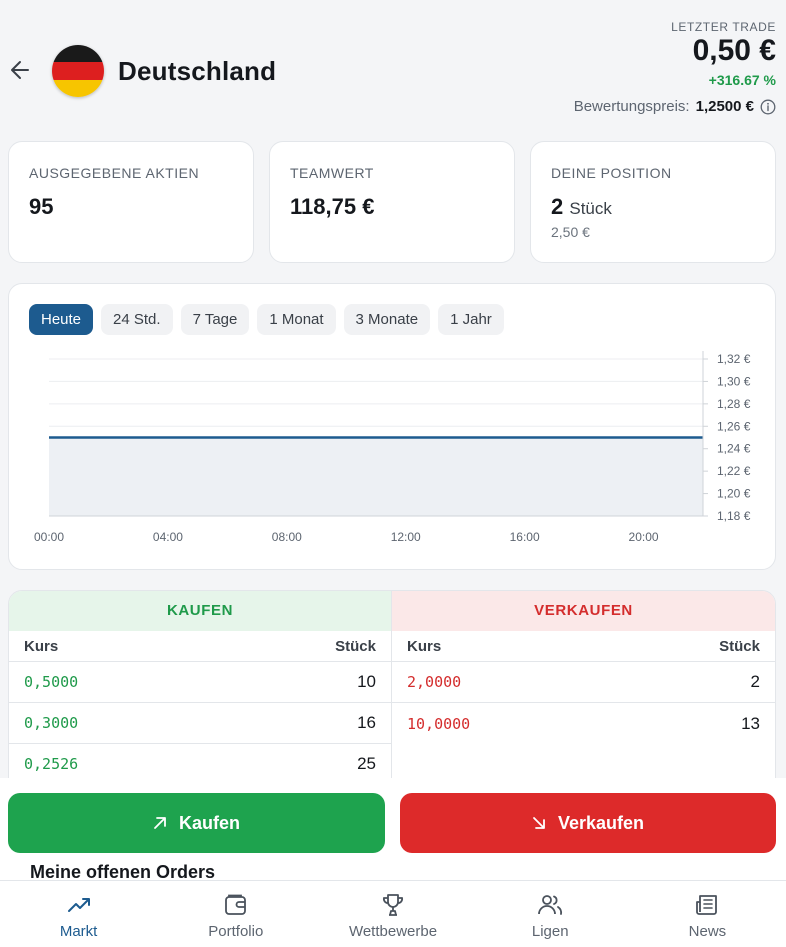 Image resolution: width=786 pixels, height=947 pixels. Describe the element at coordinates (734, 426) in the screenshot. I see `y-tick-label: 1,26 €` at that location.